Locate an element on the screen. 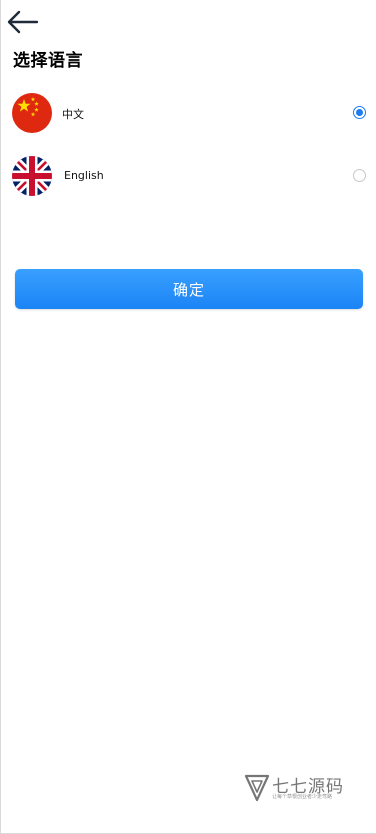 Image resolution: width=376 pixels, height=834 pixels. arrow-left-icon is located at coordinates (23, 22).